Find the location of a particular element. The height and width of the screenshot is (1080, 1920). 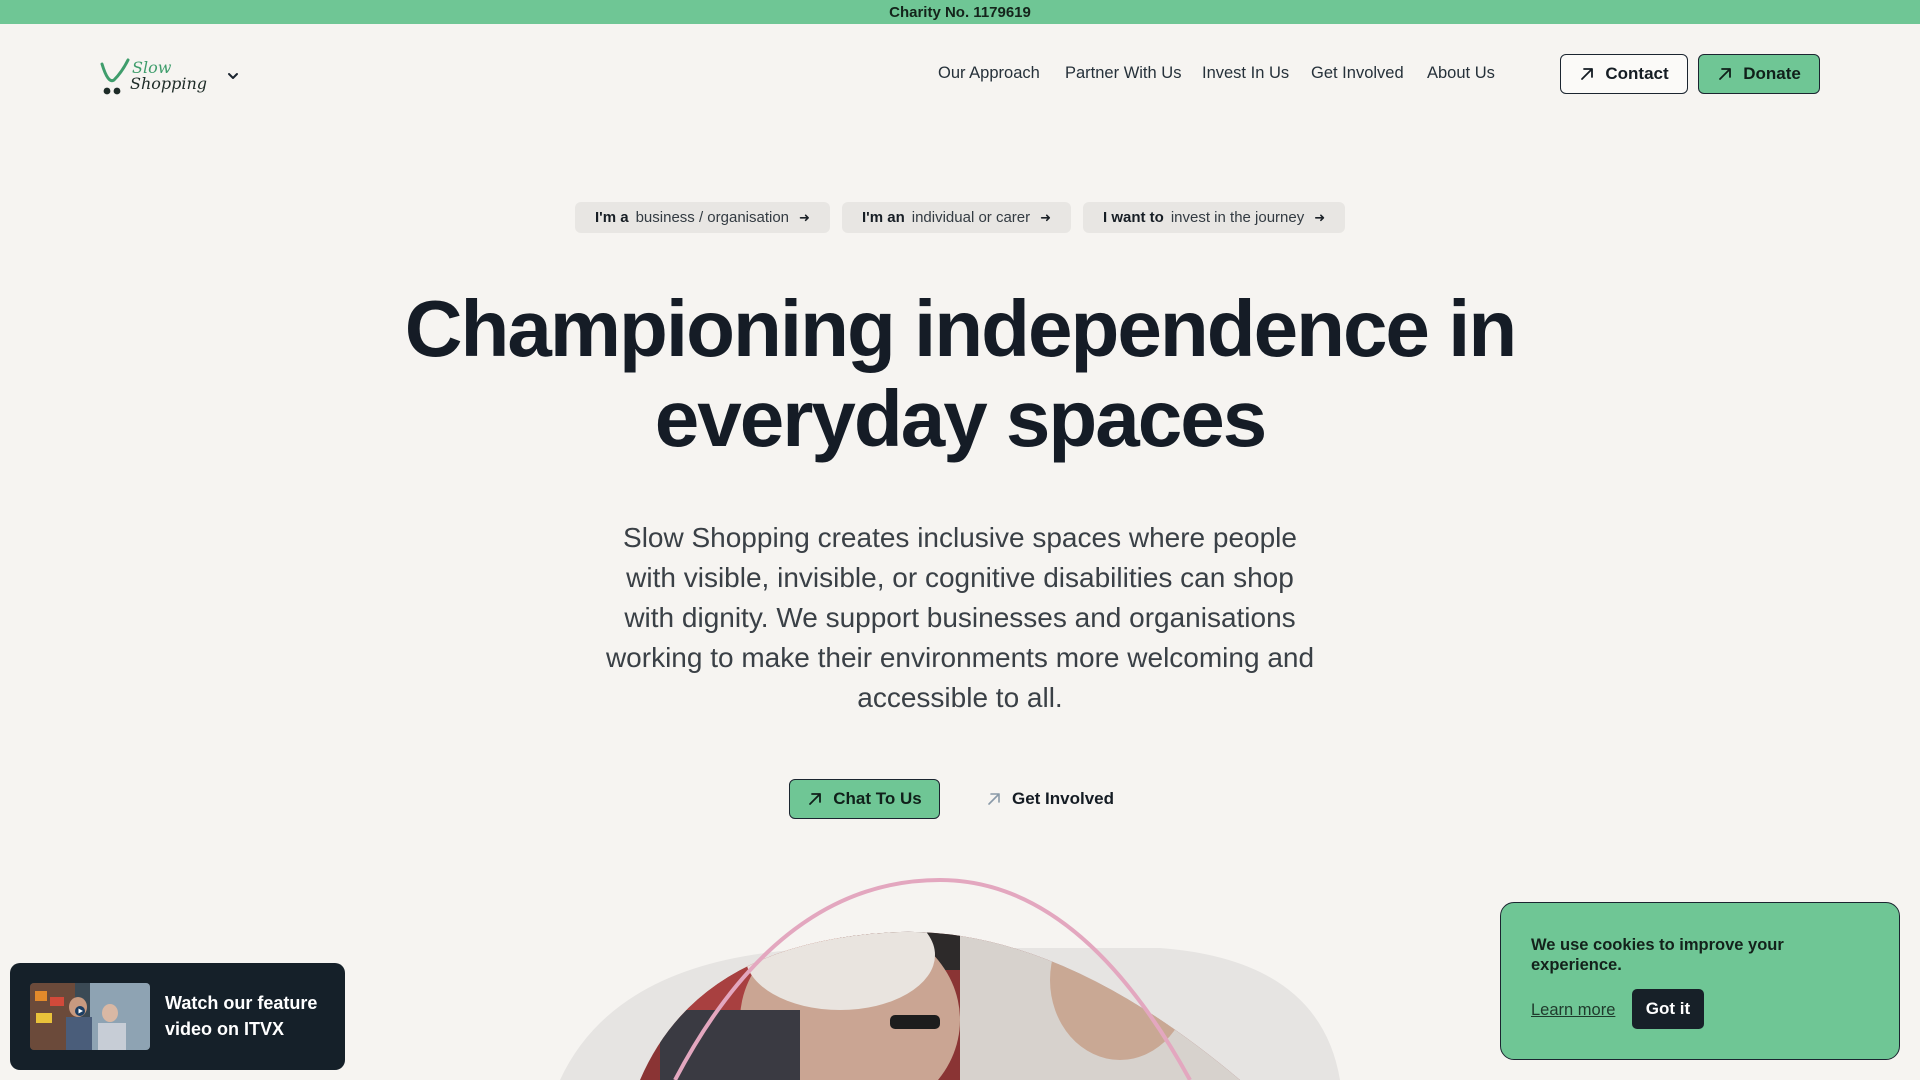

chat-to-us-label: Chat To Us is located at coordinates (877, 798).